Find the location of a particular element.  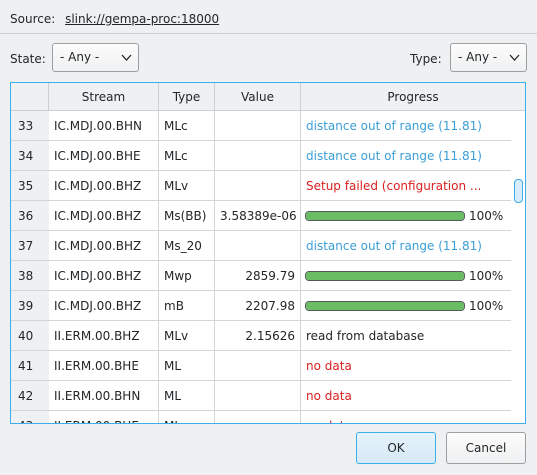

table-row: 38 IC.MDJ.00.BHZ Mwp 2859.79 100% is located at coordinates (261, 276).